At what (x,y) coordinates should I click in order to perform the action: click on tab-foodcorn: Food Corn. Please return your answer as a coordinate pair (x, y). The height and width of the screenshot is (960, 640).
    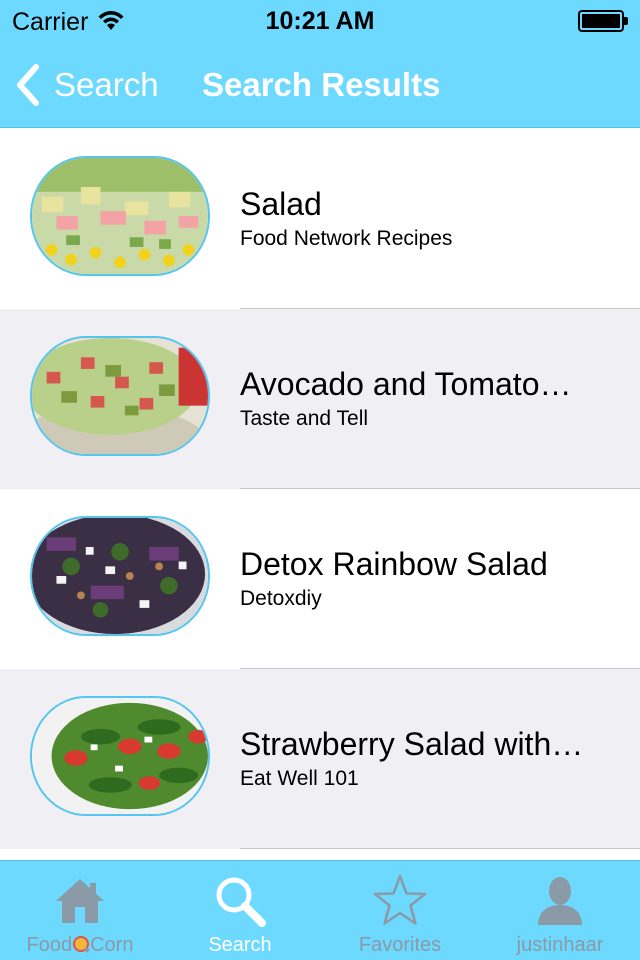
    Looking at the image, I should click on (80, 910).